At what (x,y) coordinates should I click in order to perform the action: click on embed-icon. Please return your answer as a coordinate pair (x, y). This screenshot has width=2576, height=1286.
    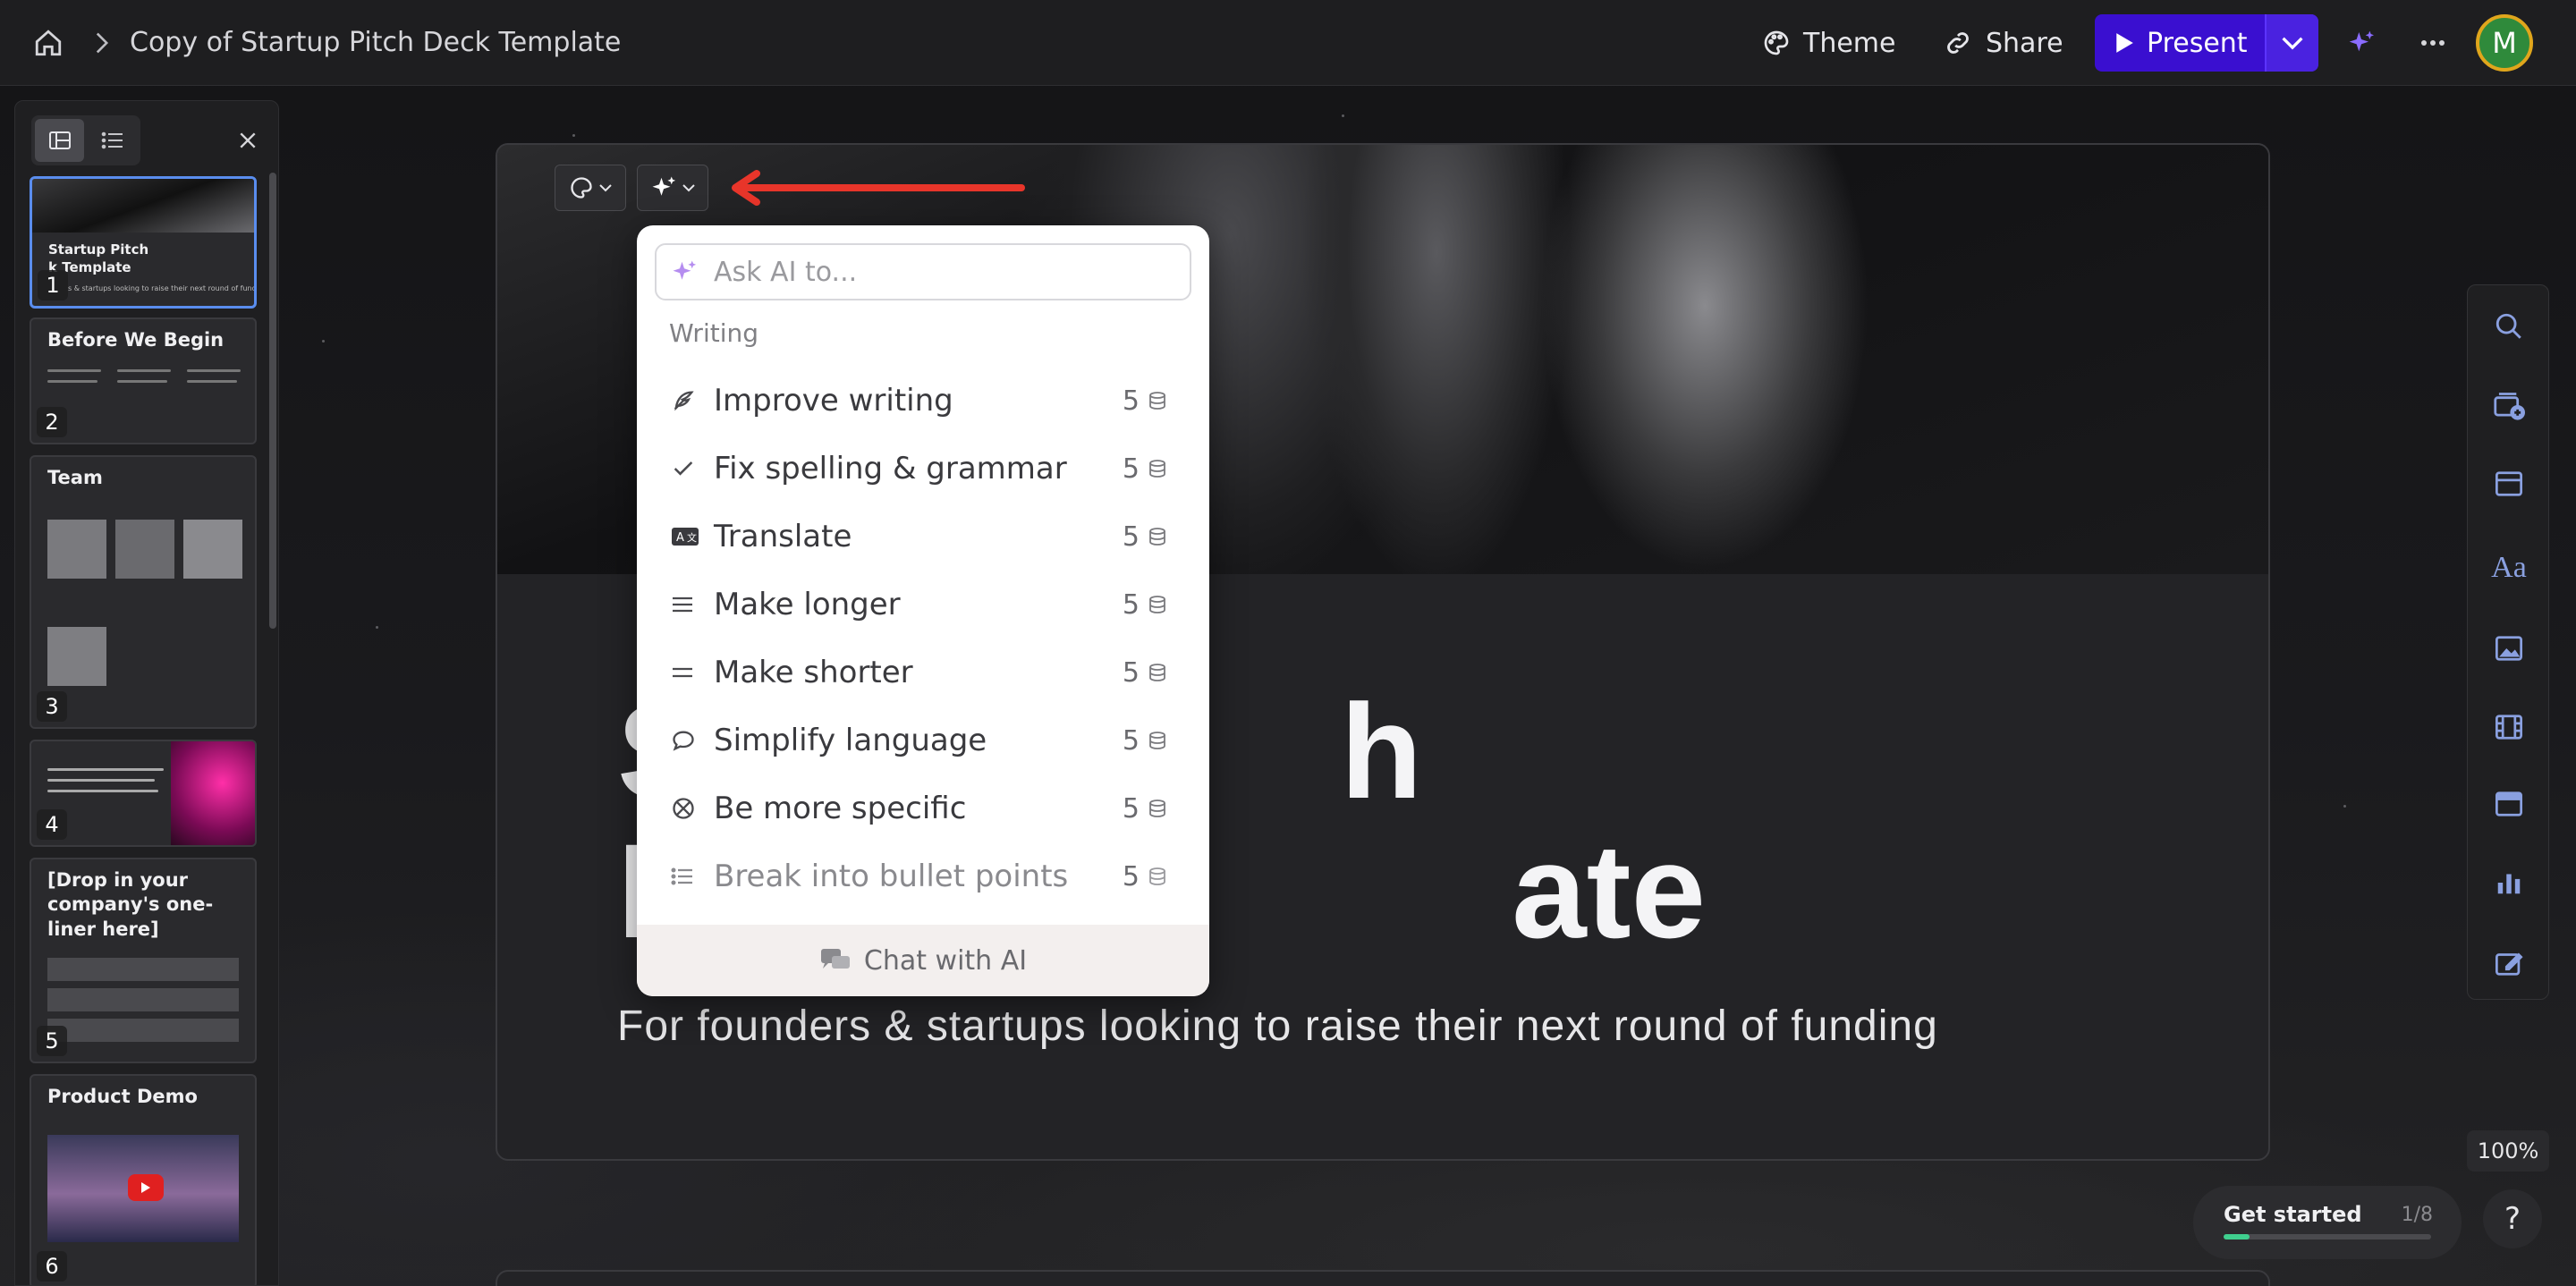
    Looking at the image, I should click on (2509, 804).